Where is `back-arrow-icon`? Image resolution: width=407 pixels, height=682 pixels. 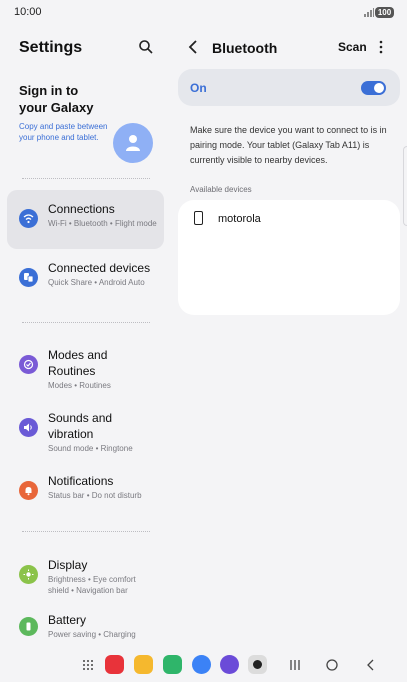
back-arrow-icon is located at coordinates (194, 47).